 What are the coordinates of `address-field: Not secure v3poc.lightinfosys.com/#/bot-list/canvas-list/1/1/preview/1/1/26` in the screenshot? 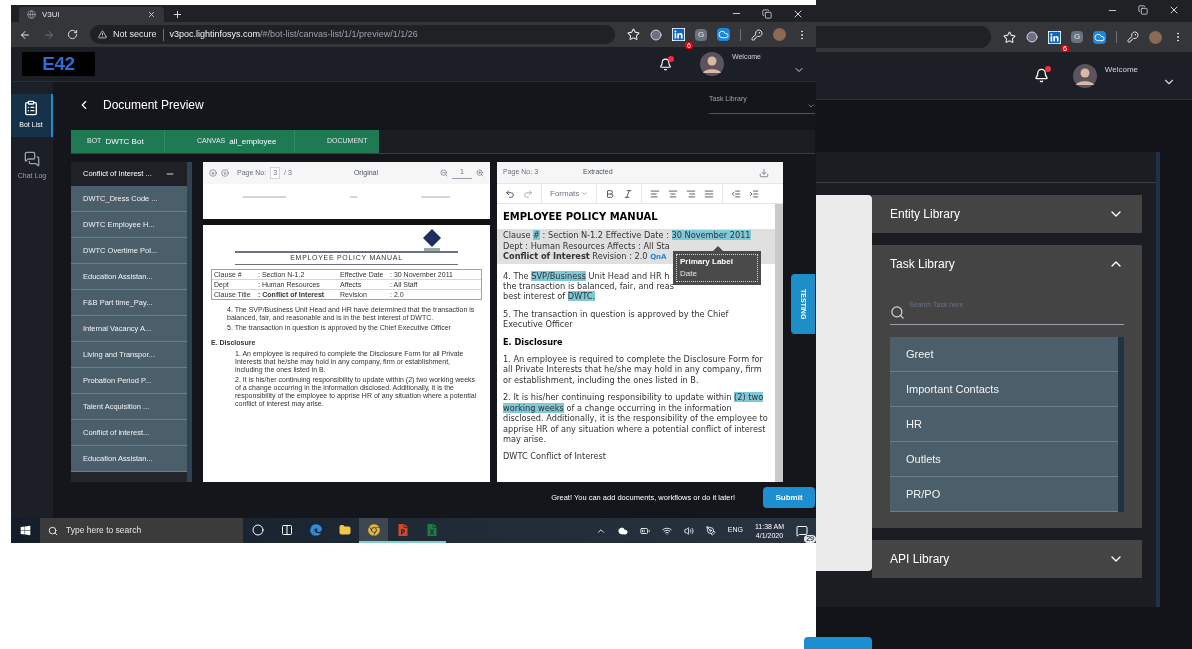 It's located at (352, 34).